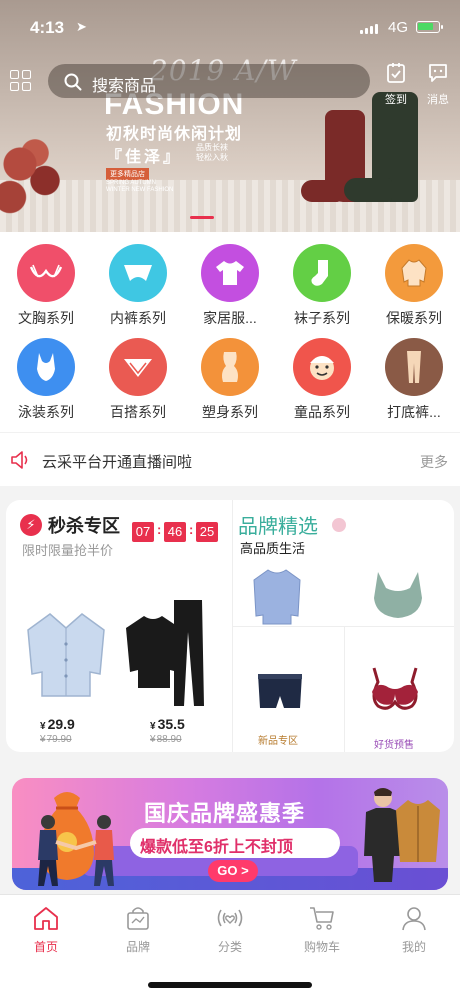  Describe the element at coordinates (278, 741) in the screenshot. I see `new-arrivals-label: 新品专区` at that location.